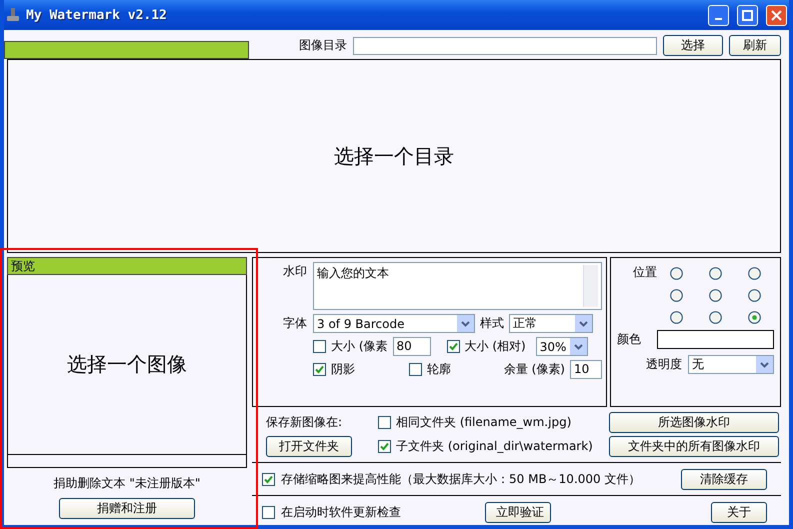 The image size is (793, 529). What do you see at coordinates (309, 446) in the screenshot?
I see `open-folder-button: 打开文件夹` at bounding box center [309, 446].